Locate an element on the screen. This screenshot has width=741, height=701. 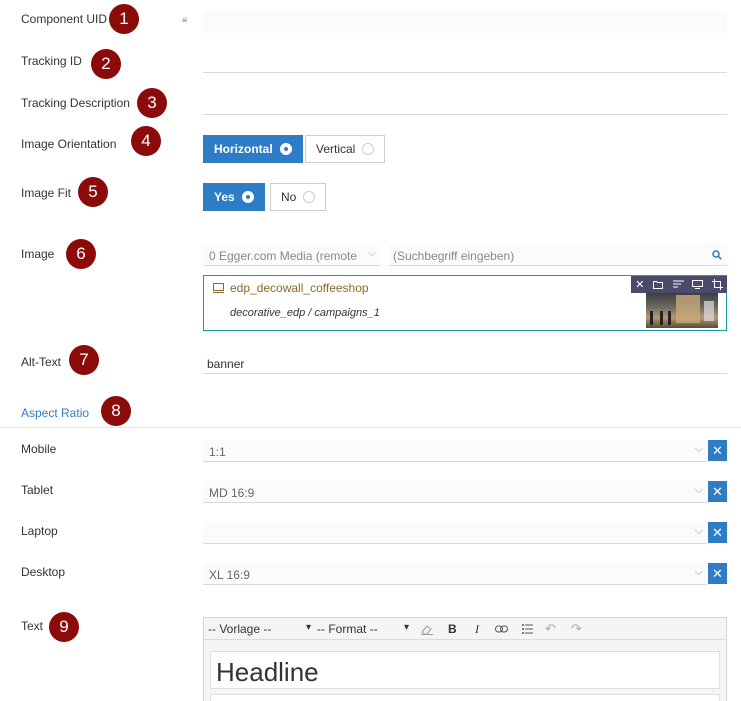
laptop-clear-button: ✕ is located at coordinates (717, 532).